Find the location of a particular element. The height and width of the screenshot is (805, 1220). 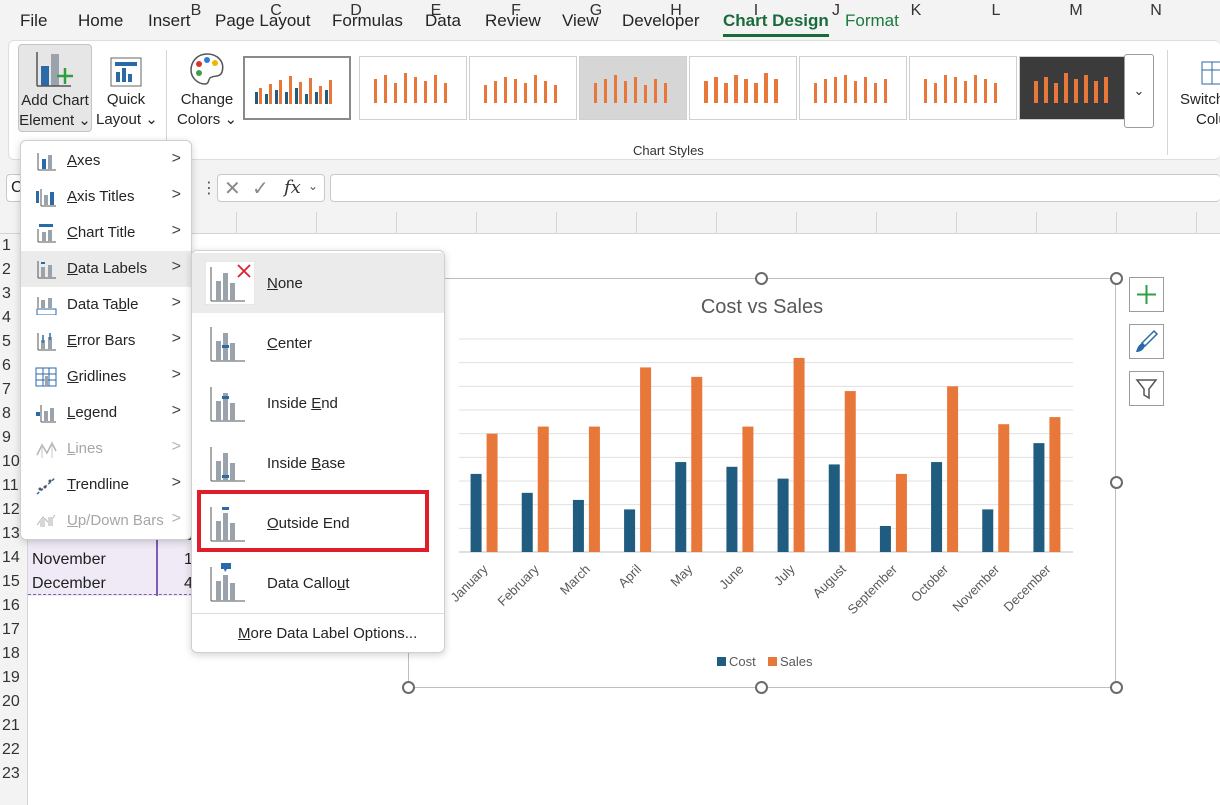

column-header-d: D is located at coordinates (356, 11).